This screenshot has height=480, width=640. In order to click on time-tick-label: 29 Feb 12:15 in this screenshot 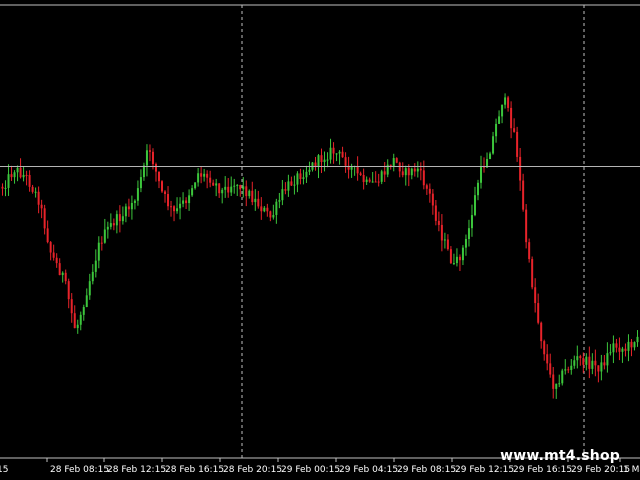, I will do `click(484, 470)`.